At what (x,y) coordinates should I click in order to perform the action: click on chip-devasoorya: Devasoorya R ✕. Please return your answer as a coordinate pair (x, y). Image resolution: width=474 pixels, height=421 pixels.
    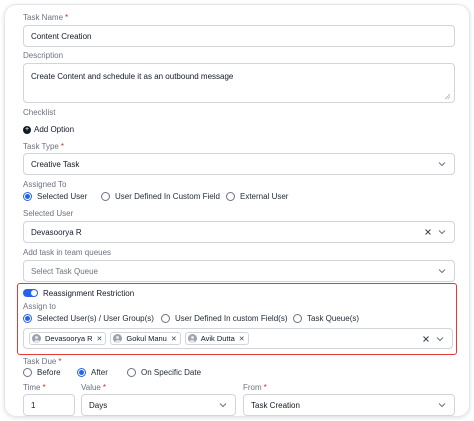
    Looking at the image, I should click on (68, 338).